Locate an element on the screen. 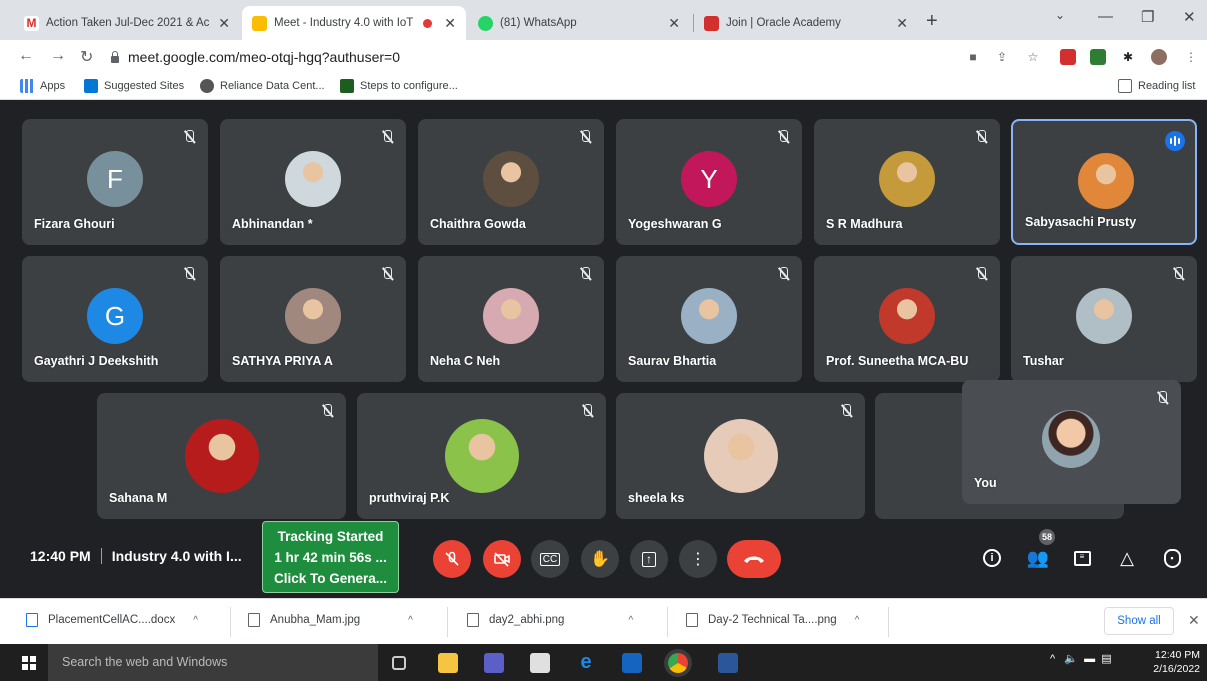 This screenshot has height=681, width=1207. reading-list-button: Reading list is located at coordinates (1156, 86).